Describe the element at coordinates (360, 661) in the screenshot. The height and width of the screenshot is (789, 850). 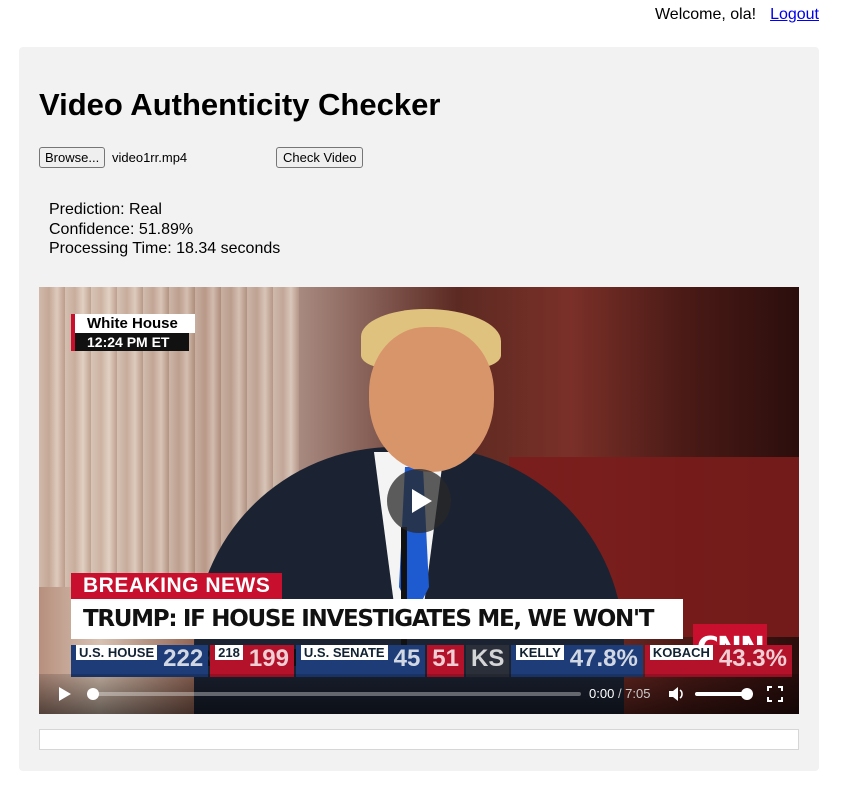
I see `ticker-item: U.S. SENATE 45` at that location.